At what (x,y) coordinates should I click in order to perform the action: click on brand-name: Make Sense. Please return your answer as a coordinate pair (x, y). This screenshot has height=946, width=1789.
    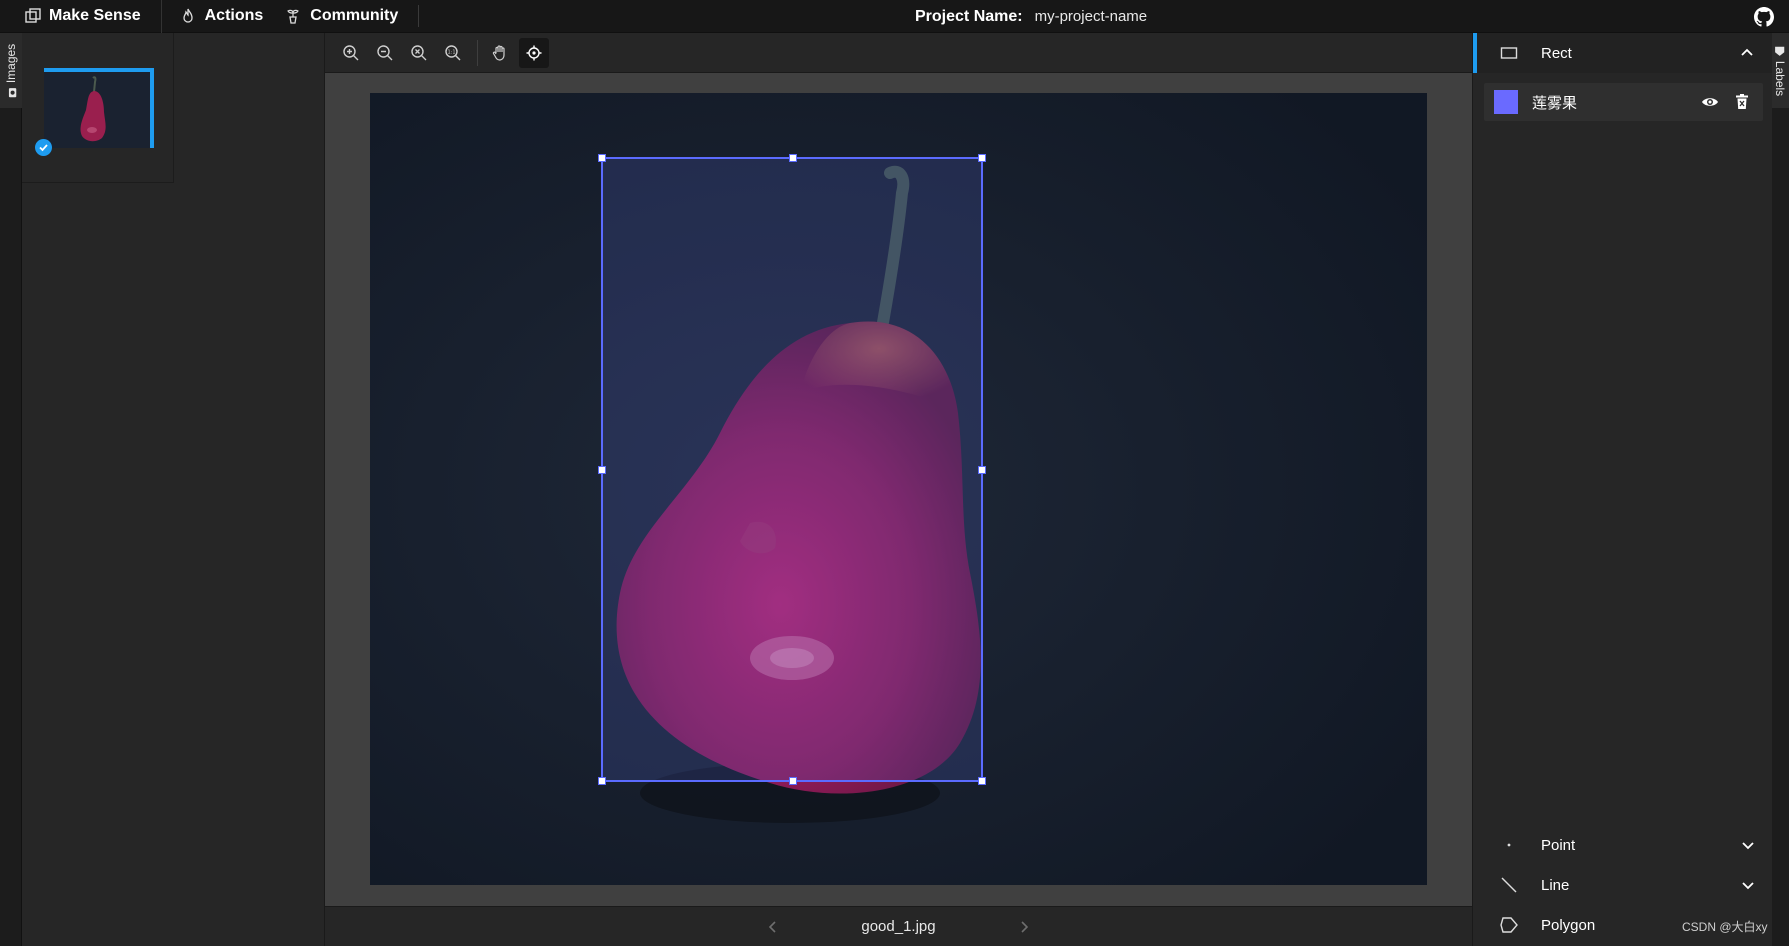
    Looking at the image, I should click on (95, 15).